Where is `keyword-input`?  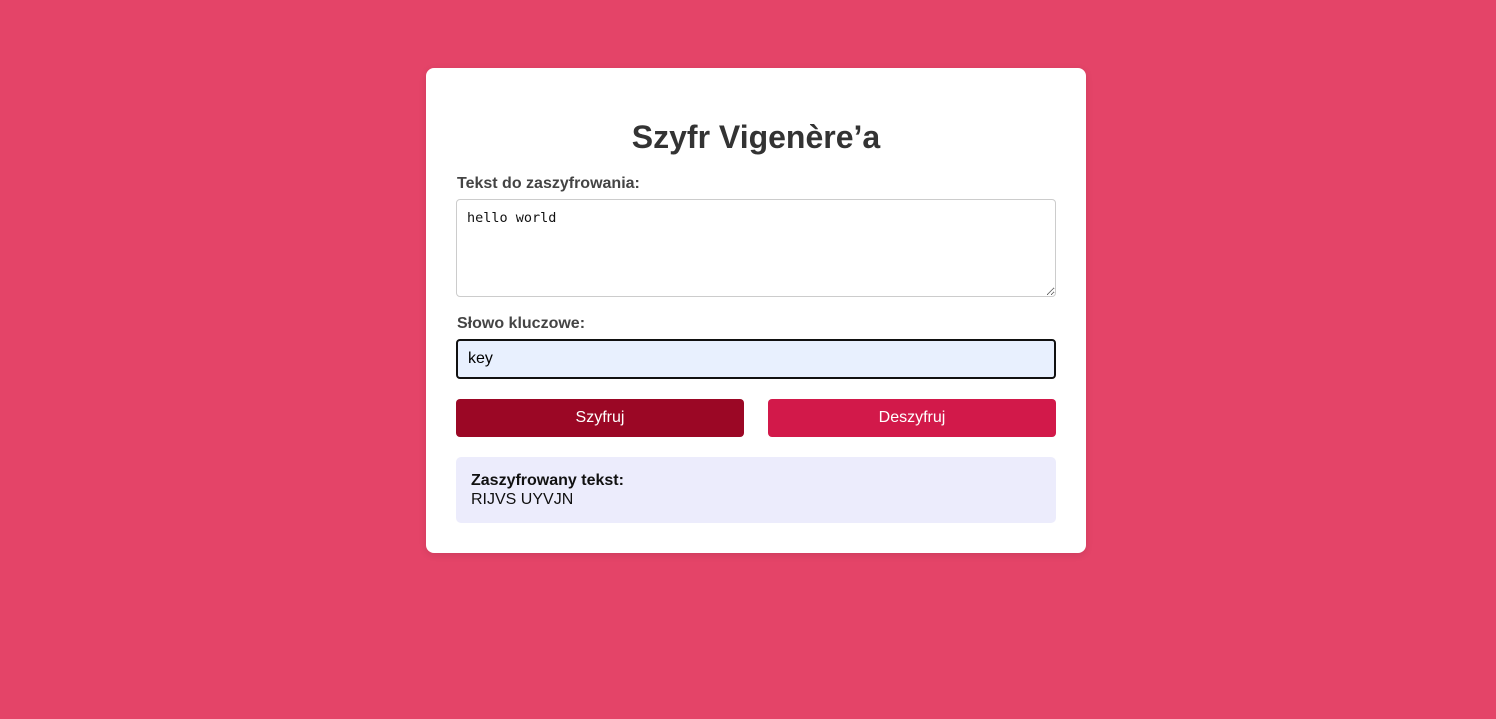 keyword-input is located at coordinates (756, 359).